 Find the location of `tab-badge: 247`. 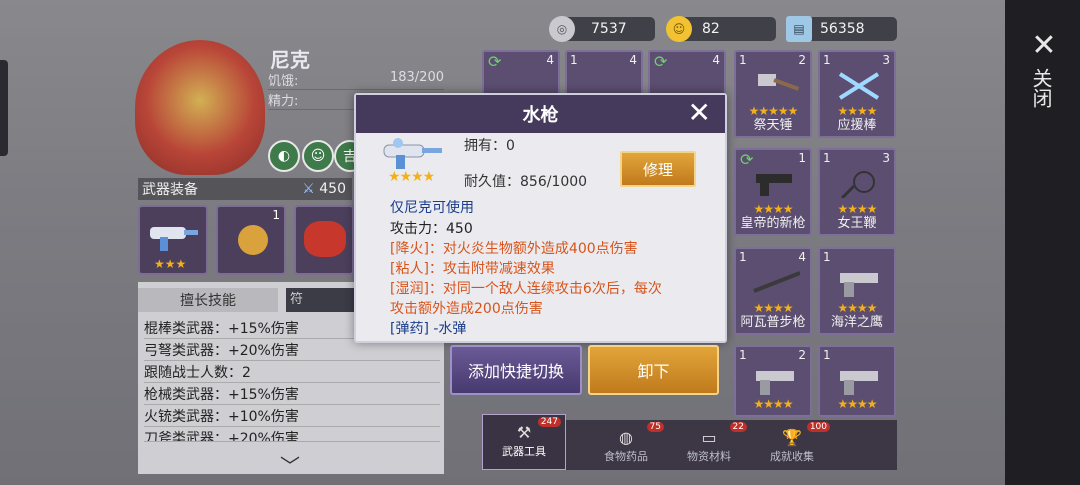

tab-badge: 247 is located at coordinates (549, 422).